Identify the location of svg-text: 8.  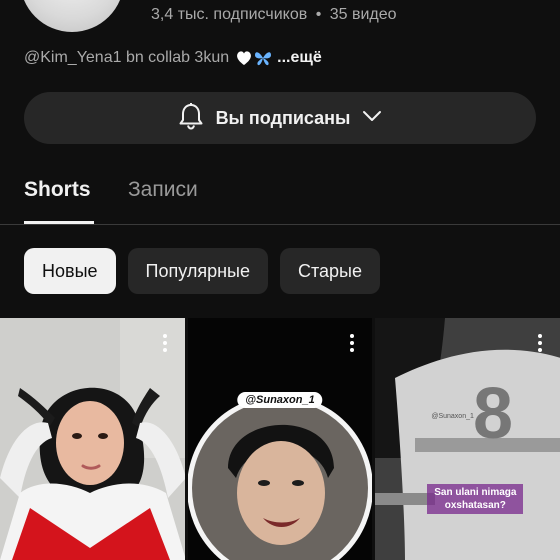
(493, 414).